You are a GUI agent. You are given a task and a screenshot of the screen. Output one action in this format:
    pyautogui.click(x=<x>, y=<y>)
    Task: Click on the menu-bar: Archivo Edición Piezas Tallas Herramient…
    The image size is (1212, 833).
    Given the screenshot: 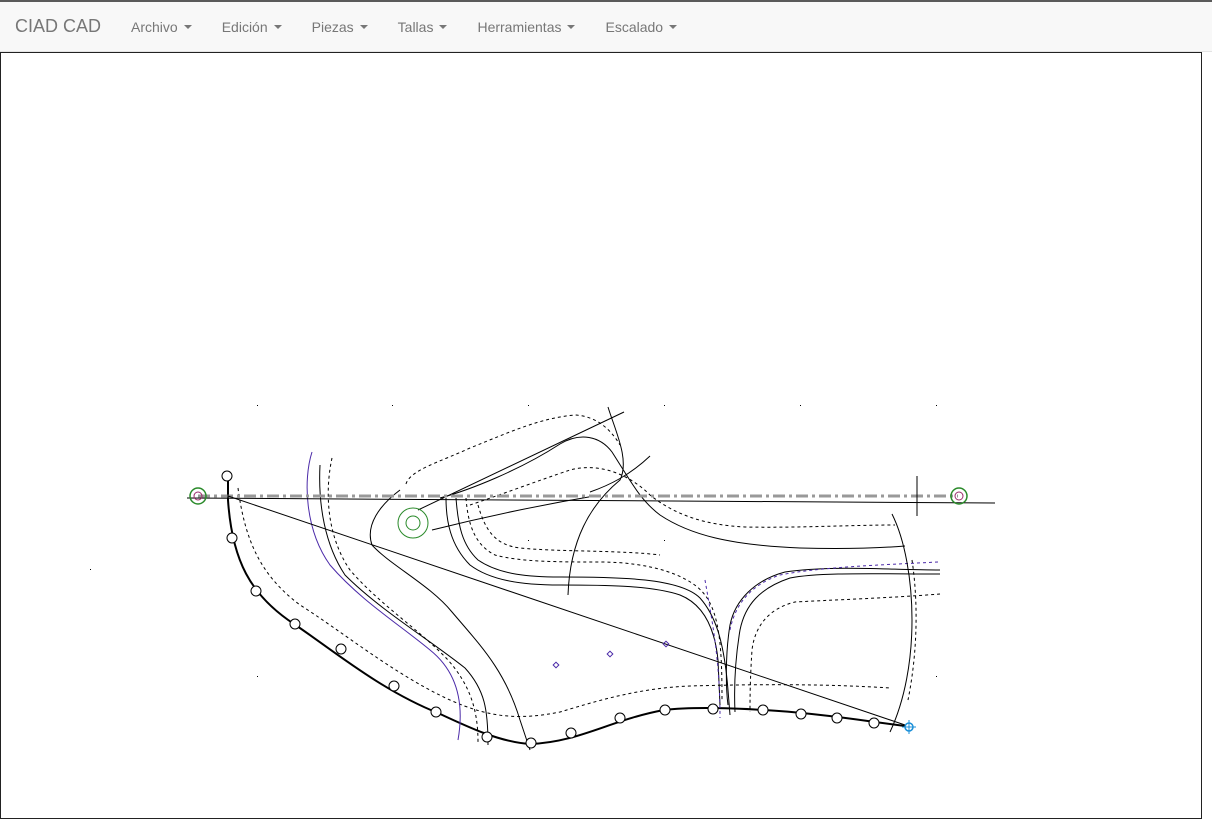 What is the action you would take?
    pyautogui.click(x=404, y=26)
    